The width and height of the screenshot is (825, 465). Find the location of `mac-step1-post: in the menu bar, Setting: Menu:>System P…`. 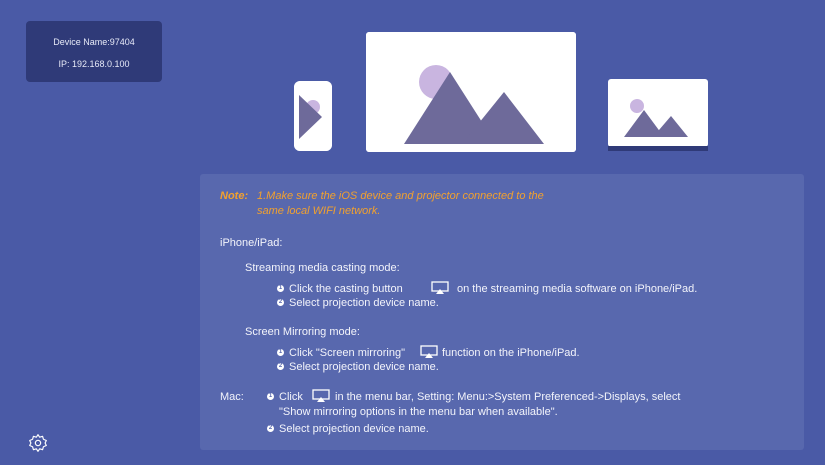

mac-step1-post: in the menu bar, Setting: Menu:>System P… is located at coordinates (508, 397).